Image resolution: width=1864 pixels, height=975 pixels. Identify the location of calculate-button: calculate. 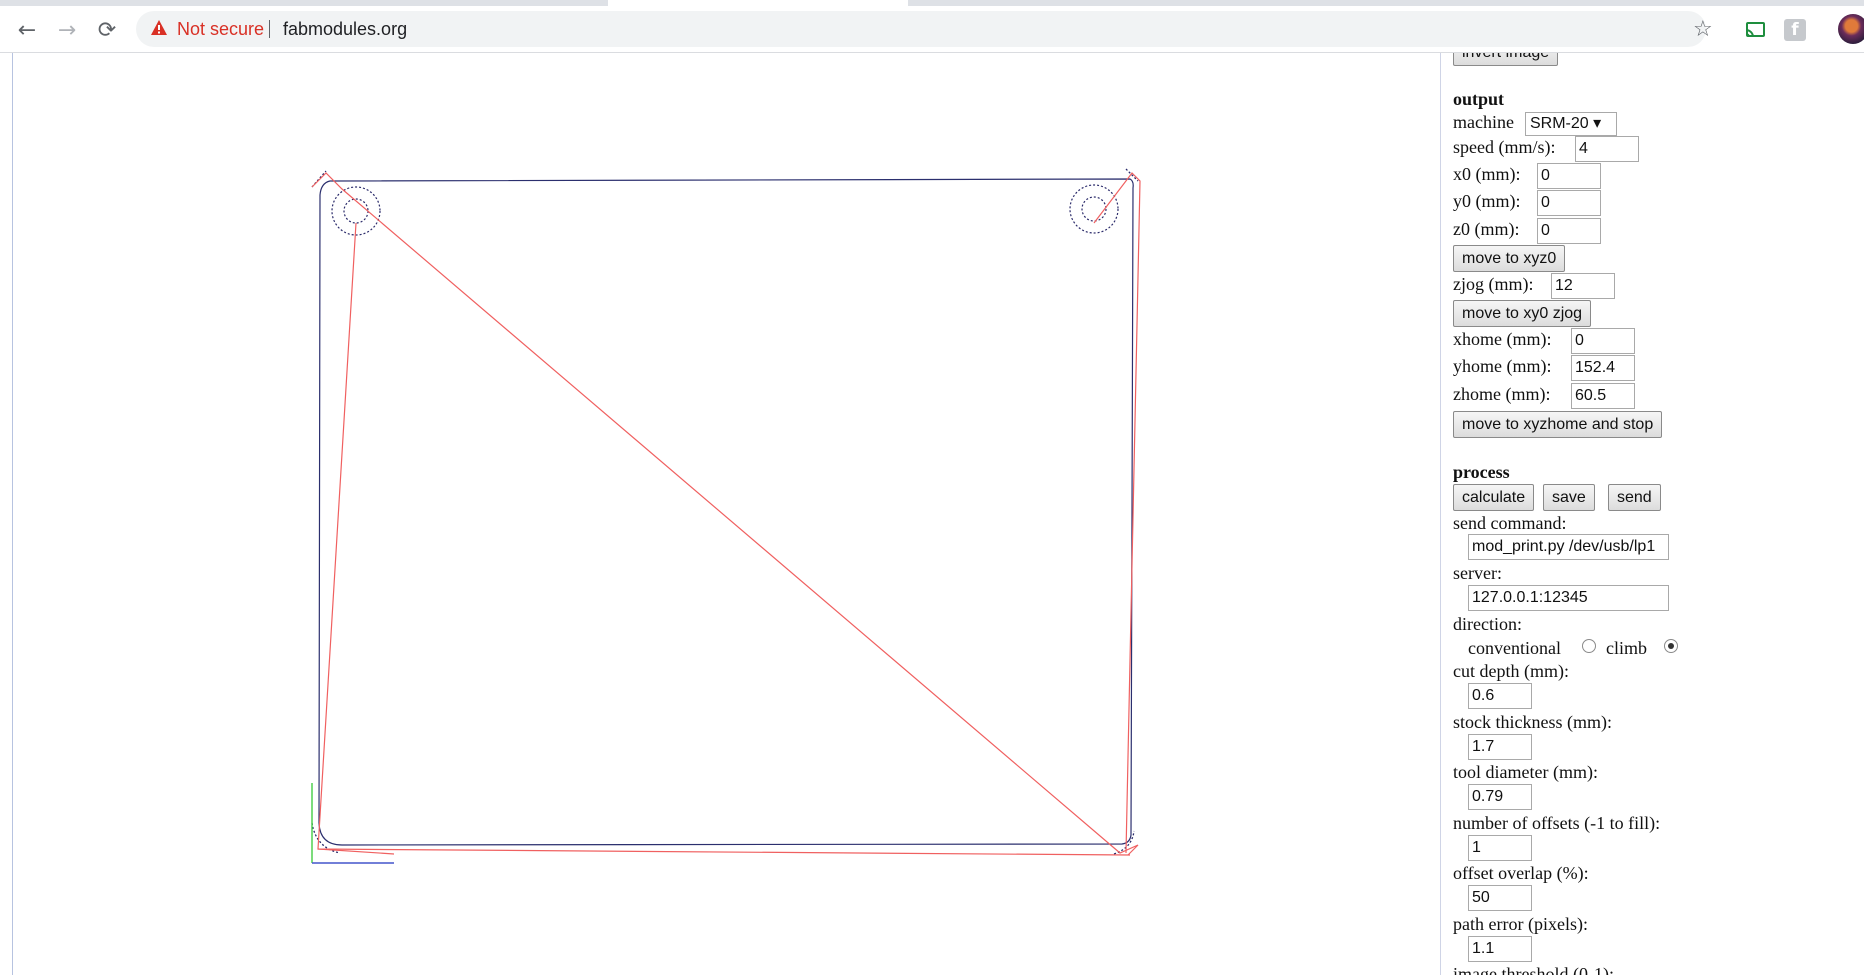
(1494, 497).